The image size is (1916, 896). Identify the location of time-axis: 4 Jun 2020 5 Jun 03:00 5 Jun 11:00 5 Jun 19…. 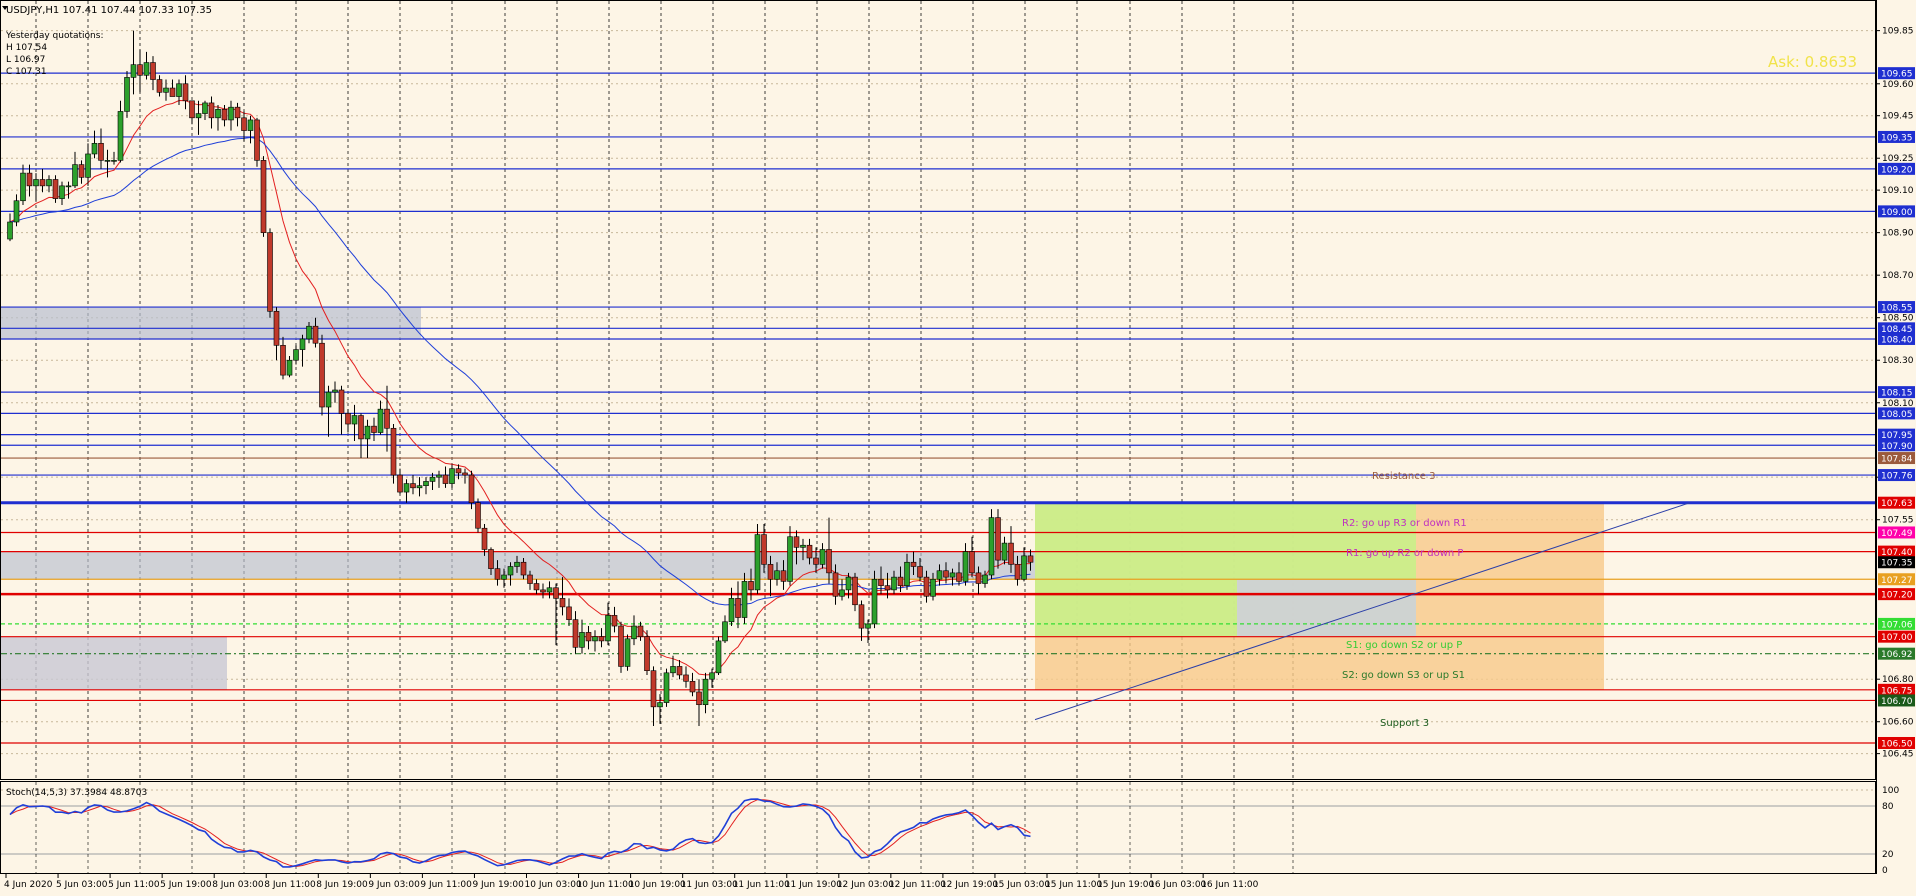
(631, 882).